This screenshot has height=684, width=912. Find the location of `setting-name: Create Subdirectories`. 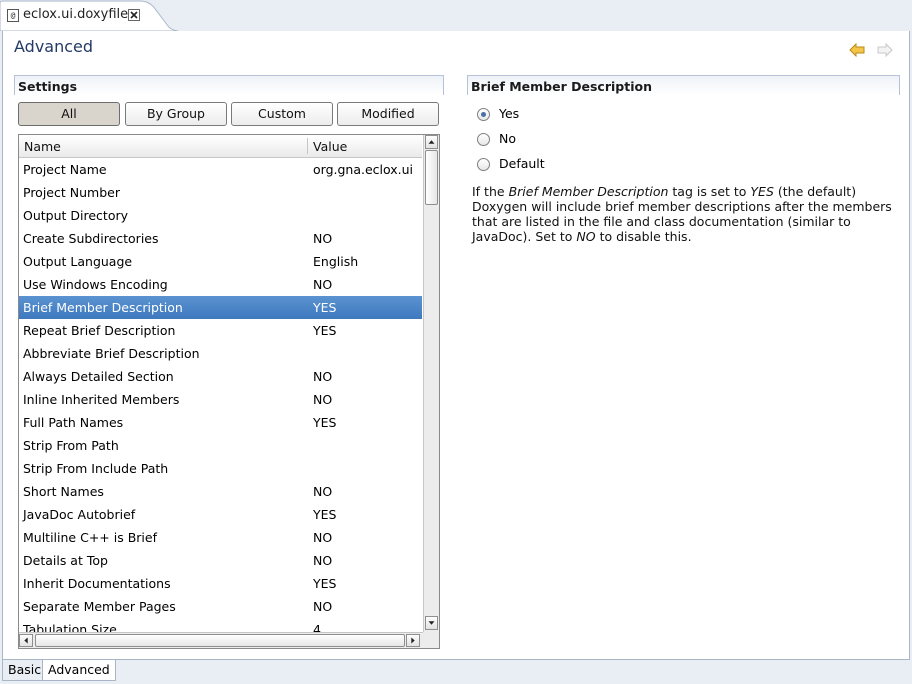

setting-name: Create Subdirectories is located at coordinates (91, 238).